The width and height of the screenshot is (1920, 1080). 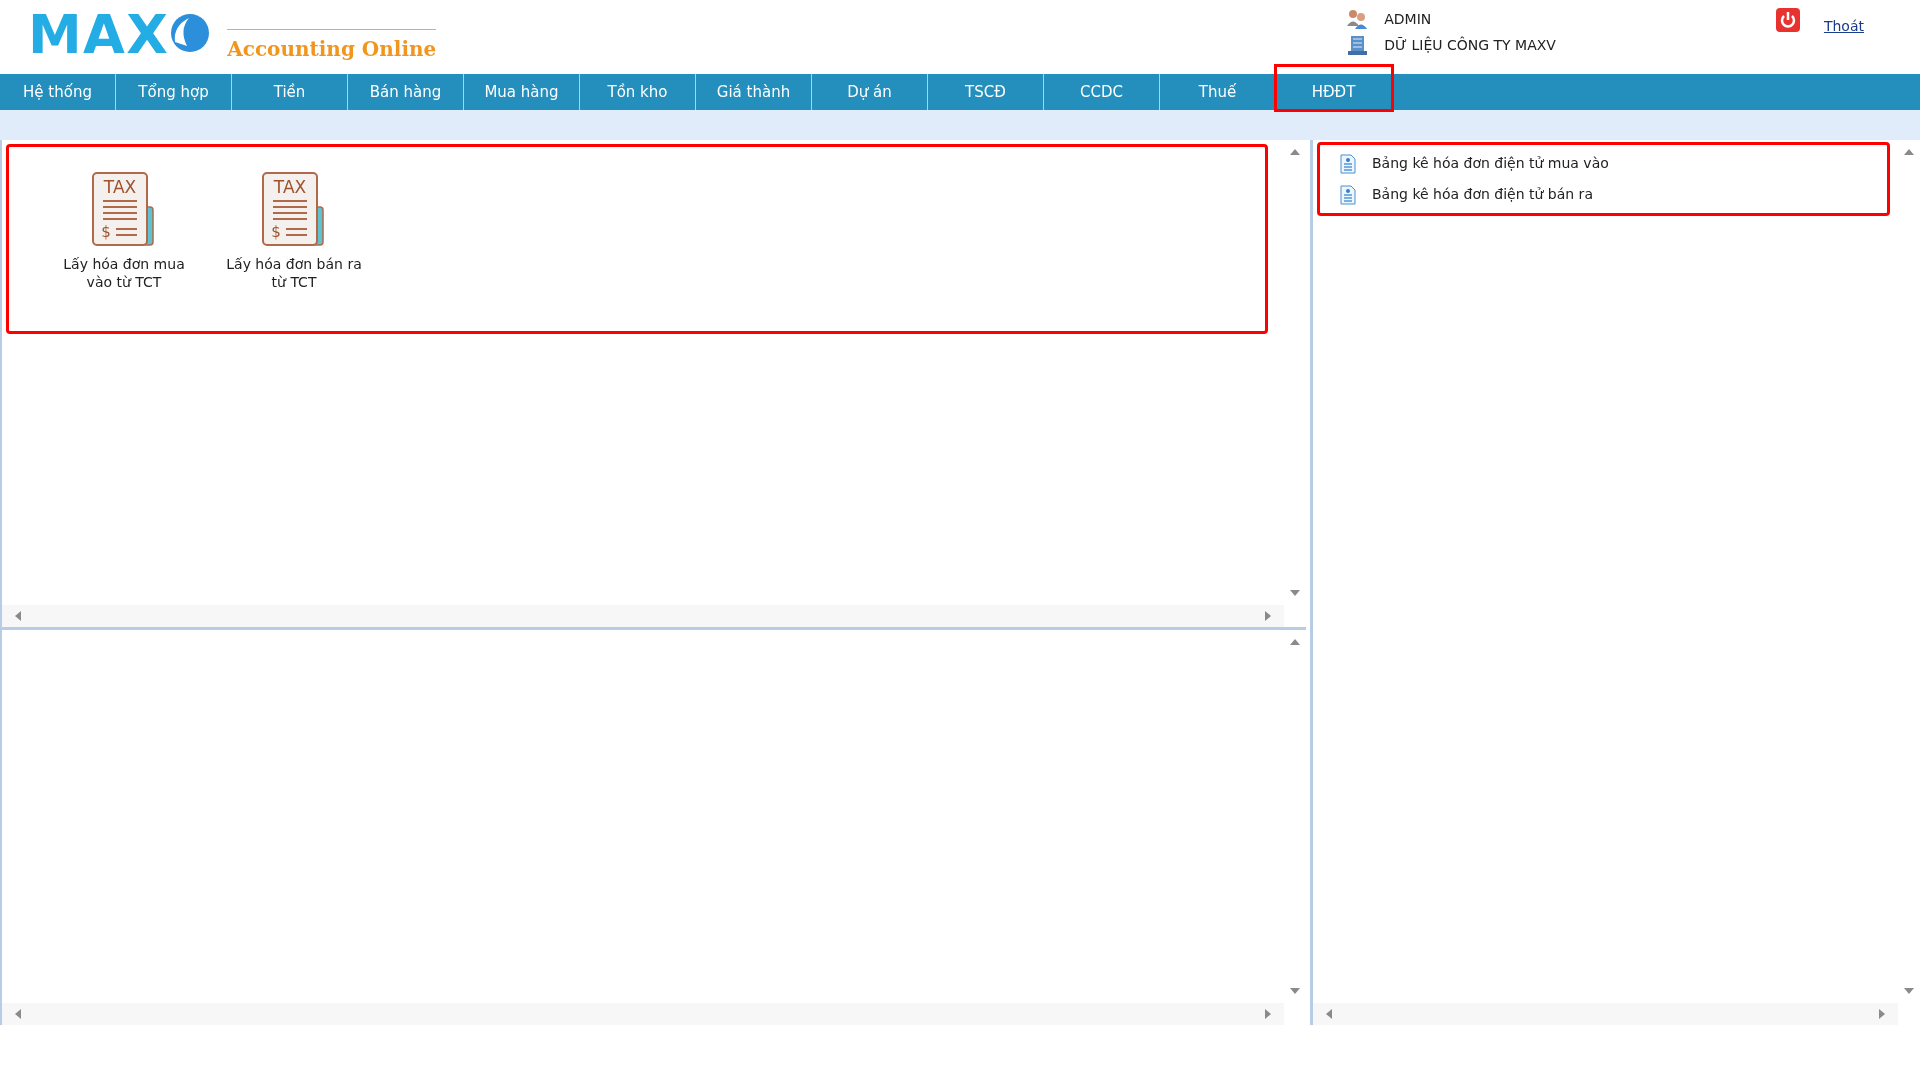 What do you see at coordinates (124, 273) in the screenshot?
I see `shortcut-label: Lấy hóa đơn mua vào từ TCT` at bounding box center [124, 273].